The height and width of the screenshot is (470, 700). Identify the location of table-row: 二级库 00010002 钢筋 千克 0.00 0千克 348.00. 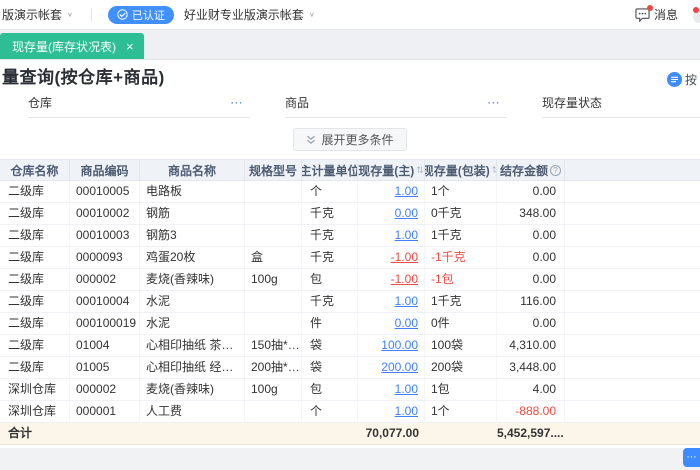
(350, 214).